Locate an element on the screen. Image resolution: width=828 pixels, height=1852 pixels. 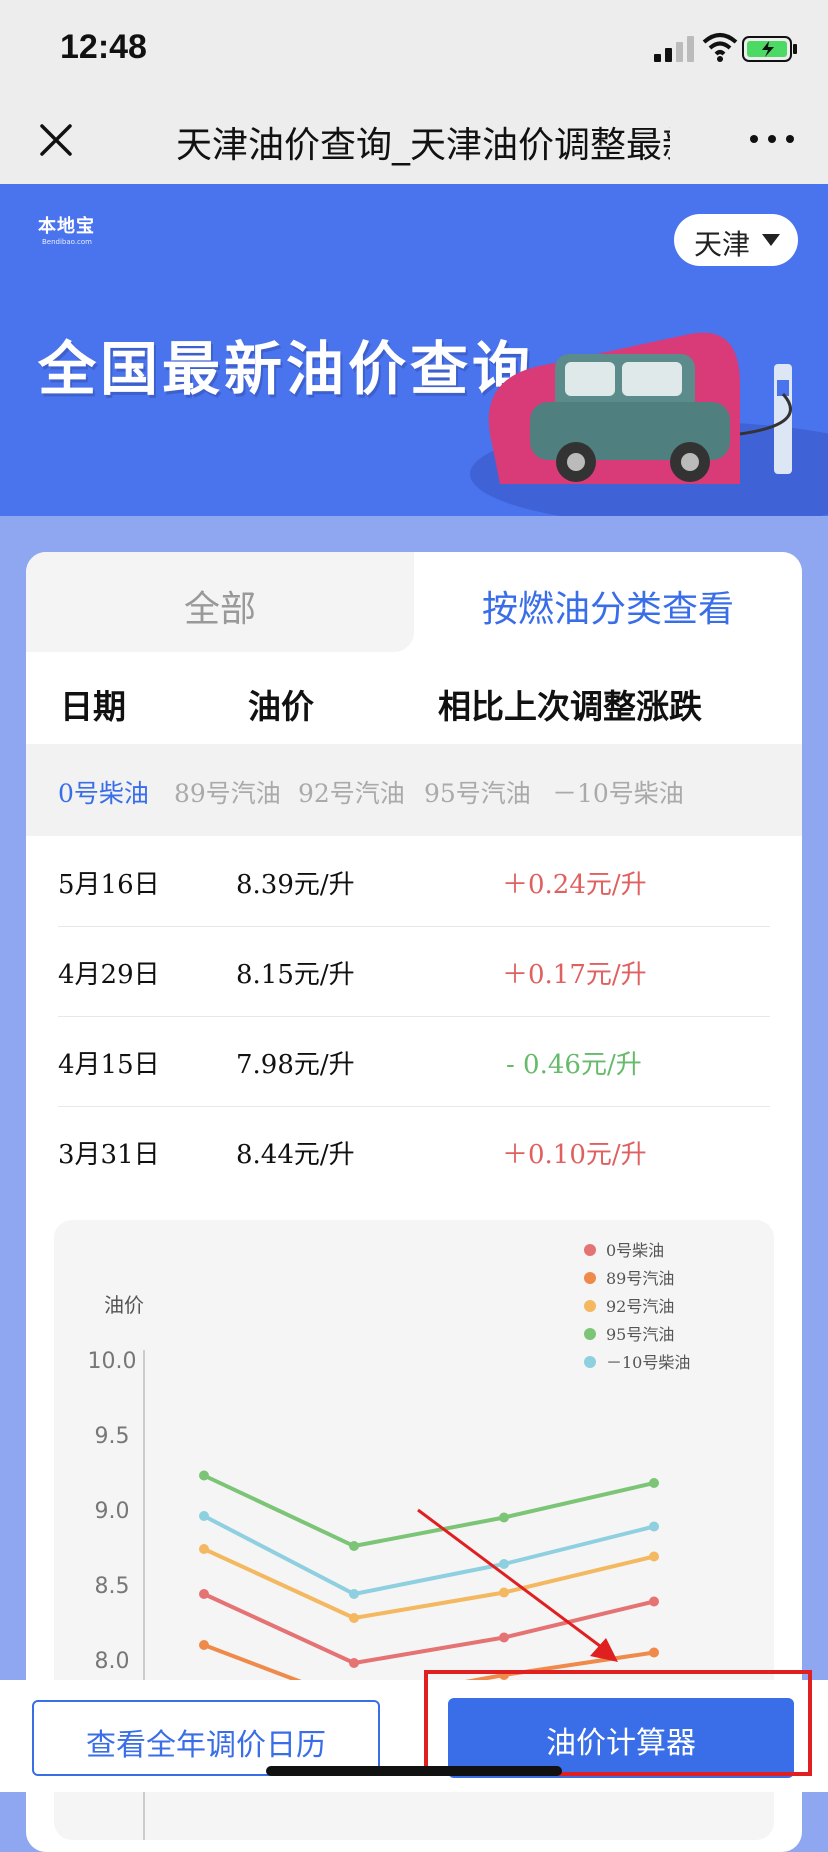
y-tick-label: 9.5 is located at coordinates (112, 1436).